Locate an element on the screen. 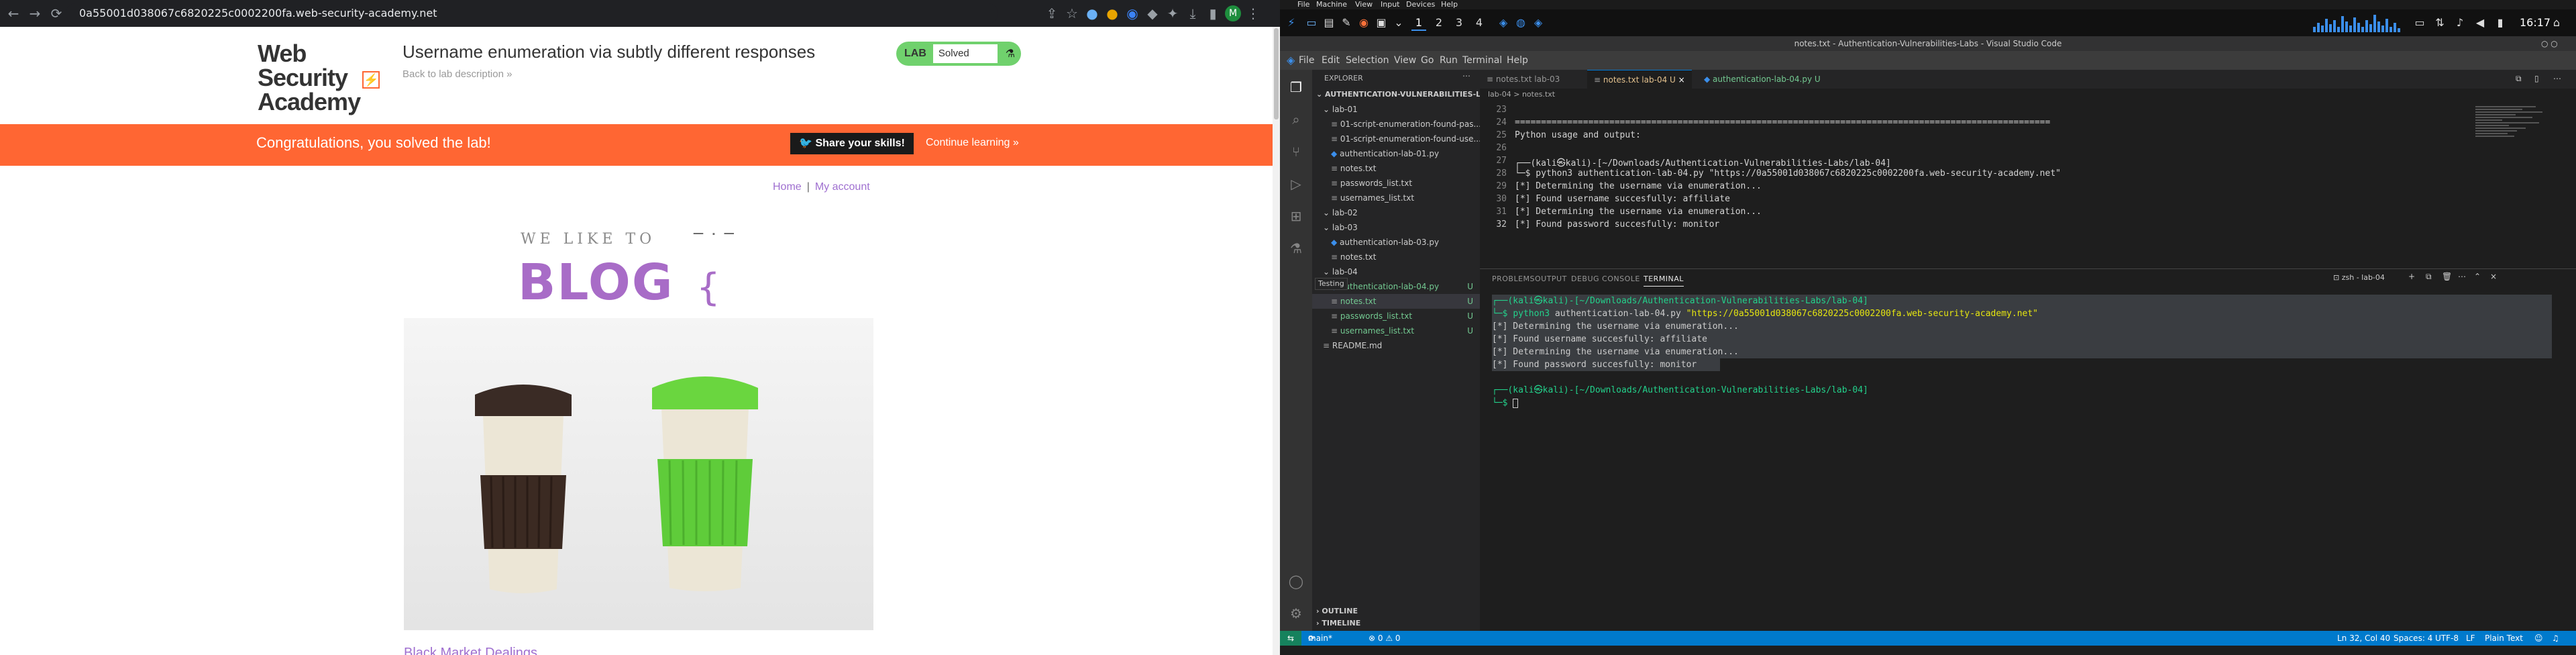  display-icon: ▭ is located at coordinates (2419, 23).